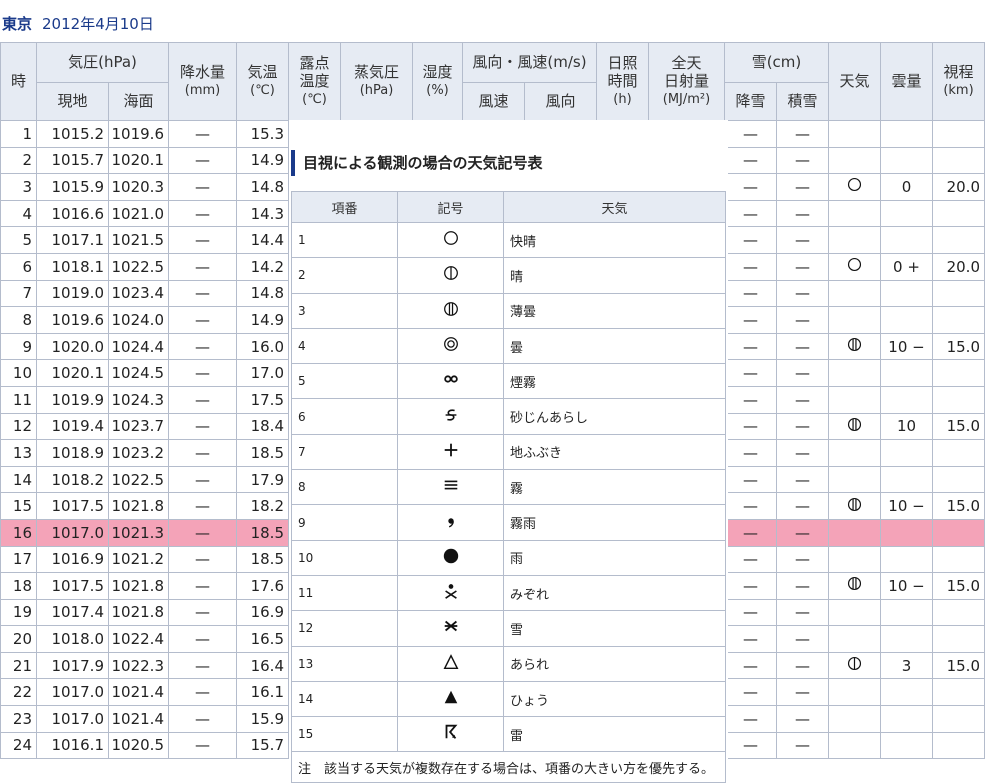 Image resolution: width=990 pixels, height=783 pixels. What do you see at coordinates (750, 101) in the screenshot?
I see `col-snow-fall: 降雪` at bounding box center [750, 101].